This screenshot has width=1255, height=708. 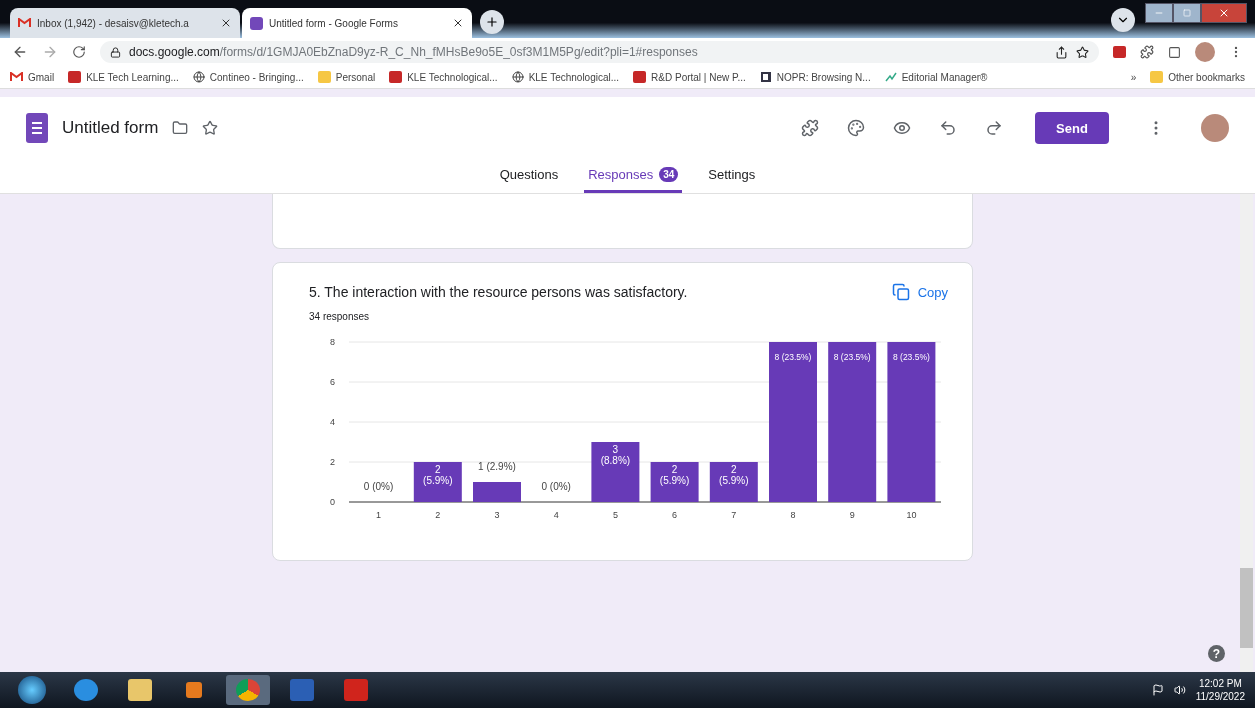 What do you see at coordinates (615, 515) in the screenshot?
I see `axis-tick-label: 5` at bounding box center [615, 515].